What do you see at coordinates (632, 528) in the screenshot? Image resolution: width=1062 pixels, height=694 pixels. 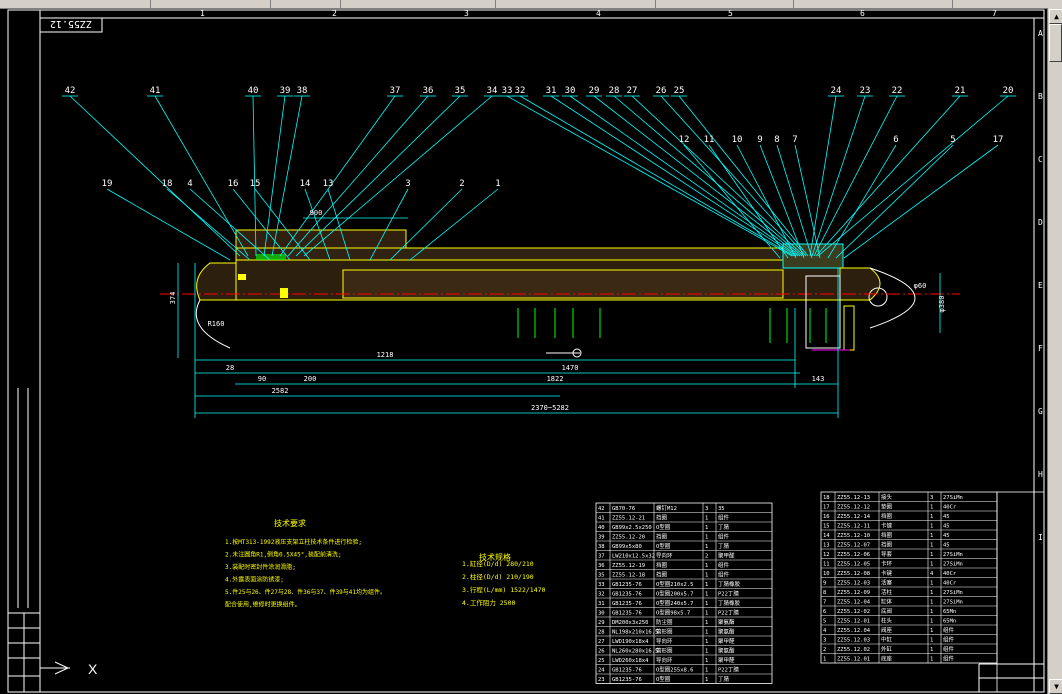 I see `bom-left-cell: GB99x2.5x250` at bounding box center [632, 528].